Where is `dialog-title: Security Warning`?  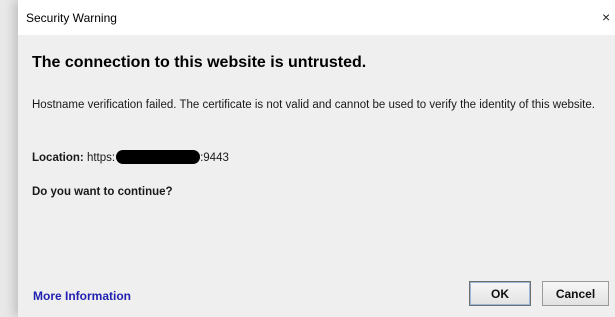 dialog-title: Security Warning is located at coordinates (71, 18).